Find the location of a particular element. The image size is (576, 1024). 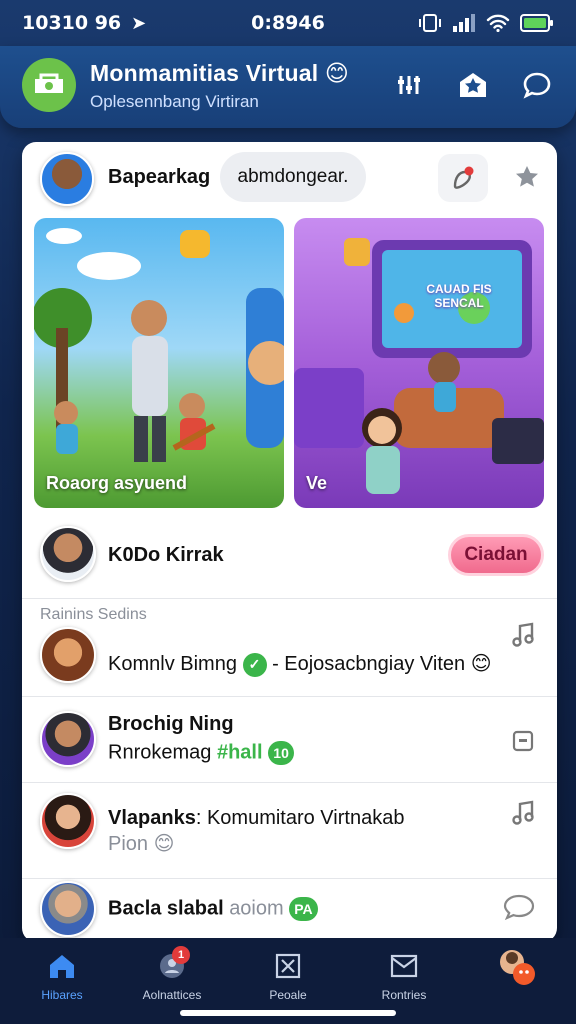

nav-label: Peoale is located at coordinates (288, 995).